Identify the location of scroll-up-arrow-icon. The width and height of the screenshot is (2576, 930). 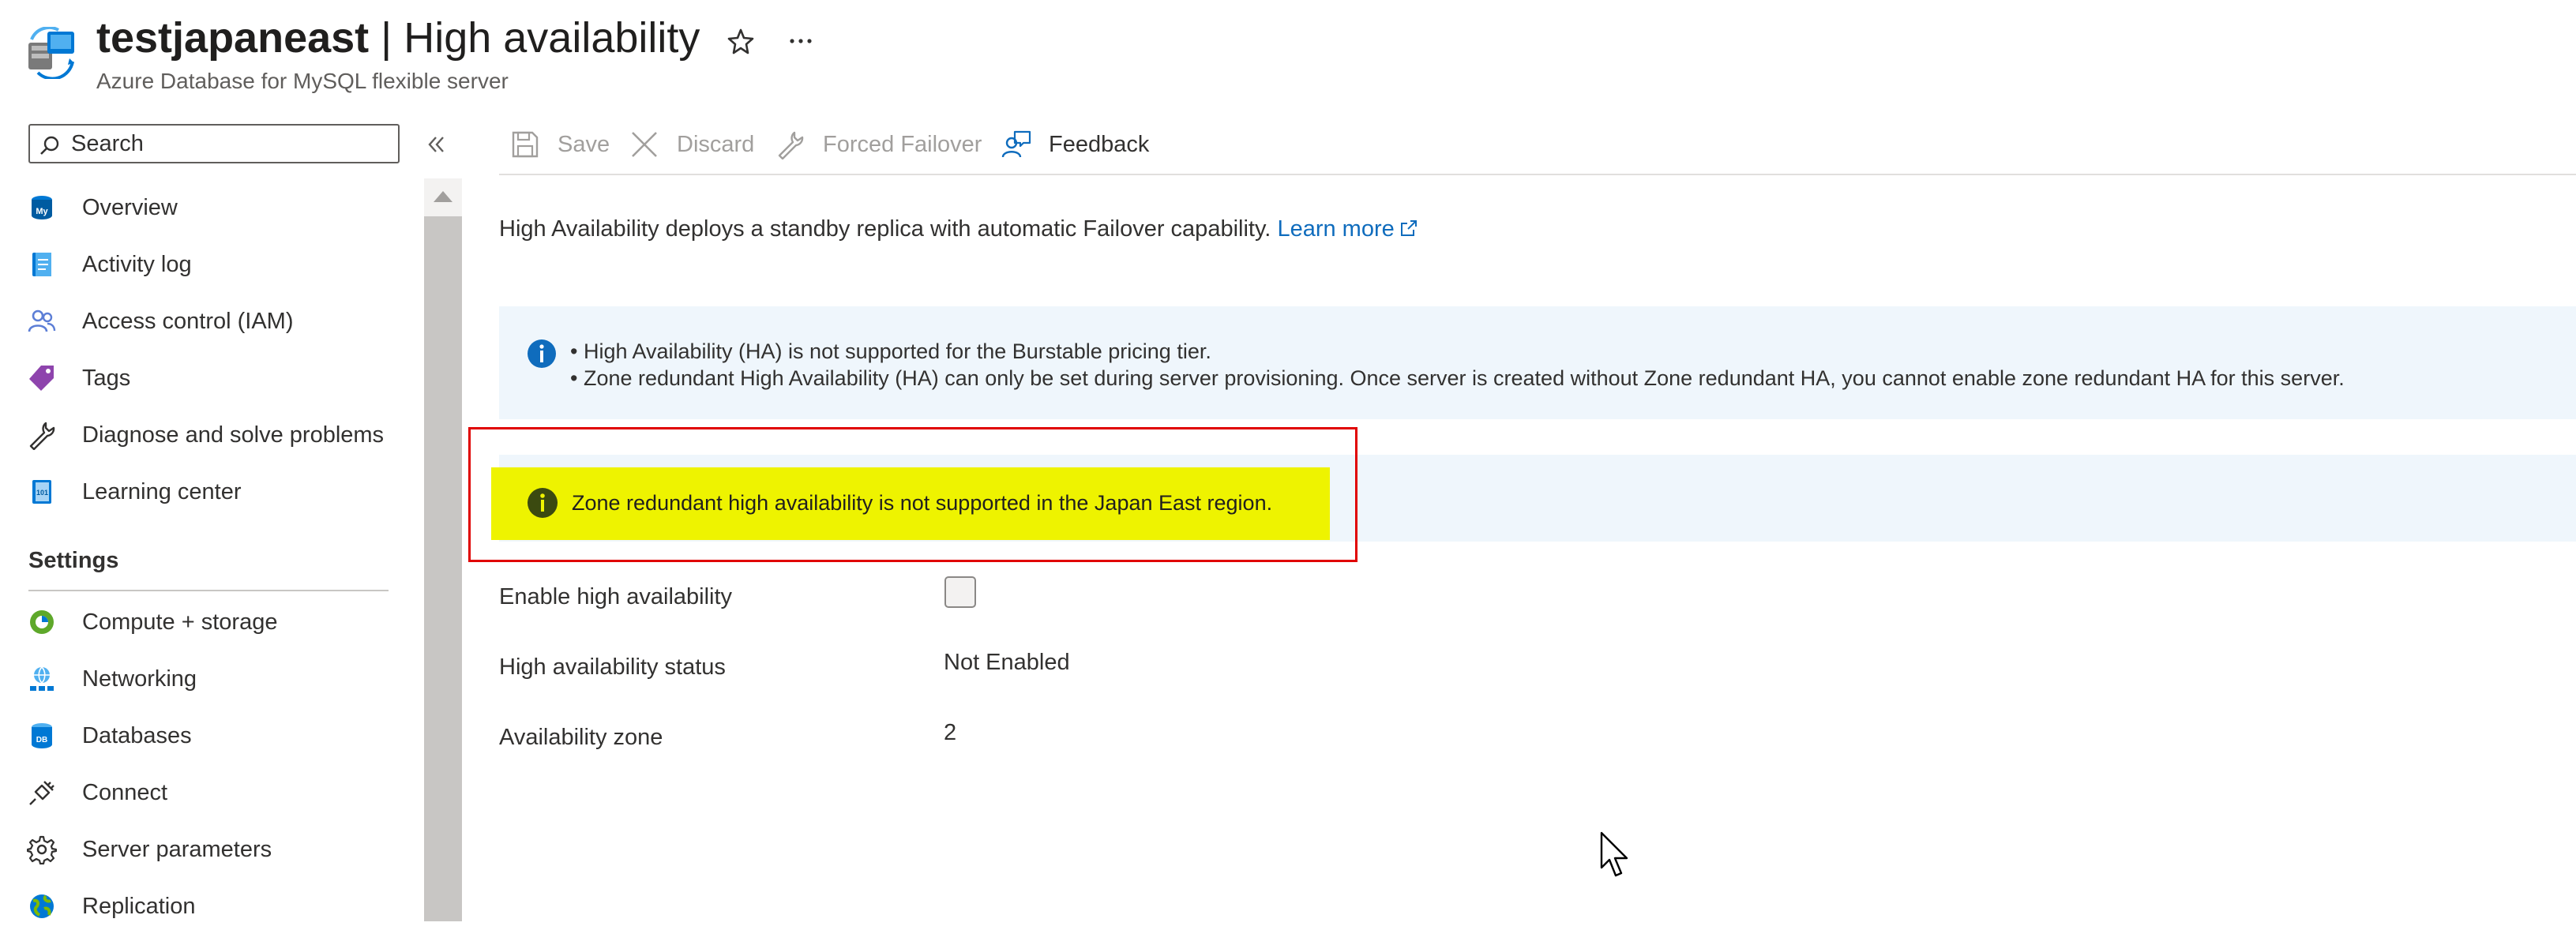
(443, 196).